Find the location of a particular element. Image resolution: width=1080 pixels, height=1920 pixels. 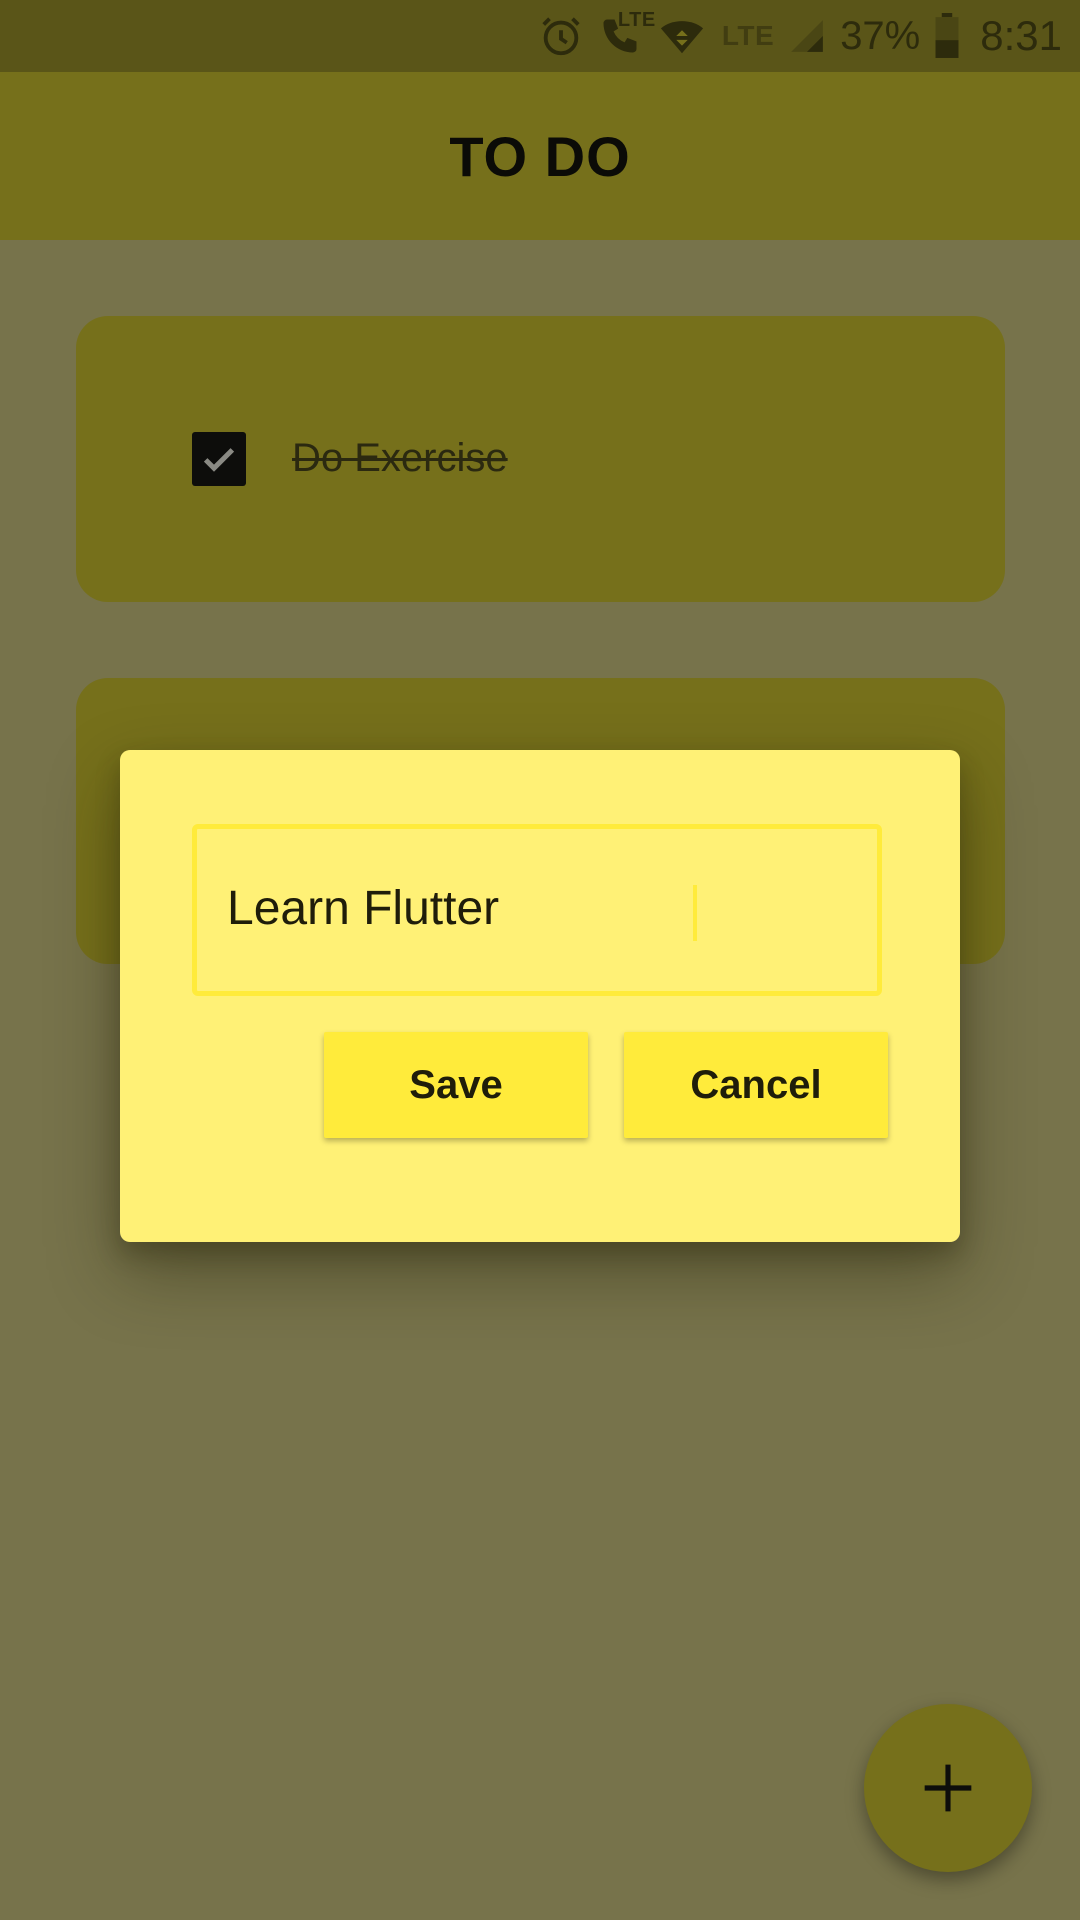

todo-checkbox is located at coordinates (219, 459).